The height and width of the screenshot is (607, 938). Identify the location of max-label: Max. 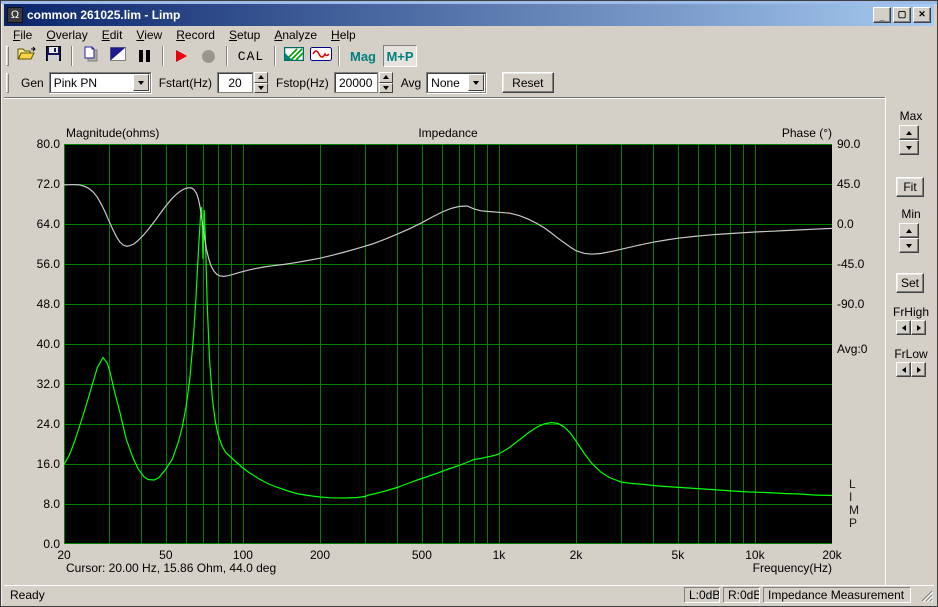
(911, 116).